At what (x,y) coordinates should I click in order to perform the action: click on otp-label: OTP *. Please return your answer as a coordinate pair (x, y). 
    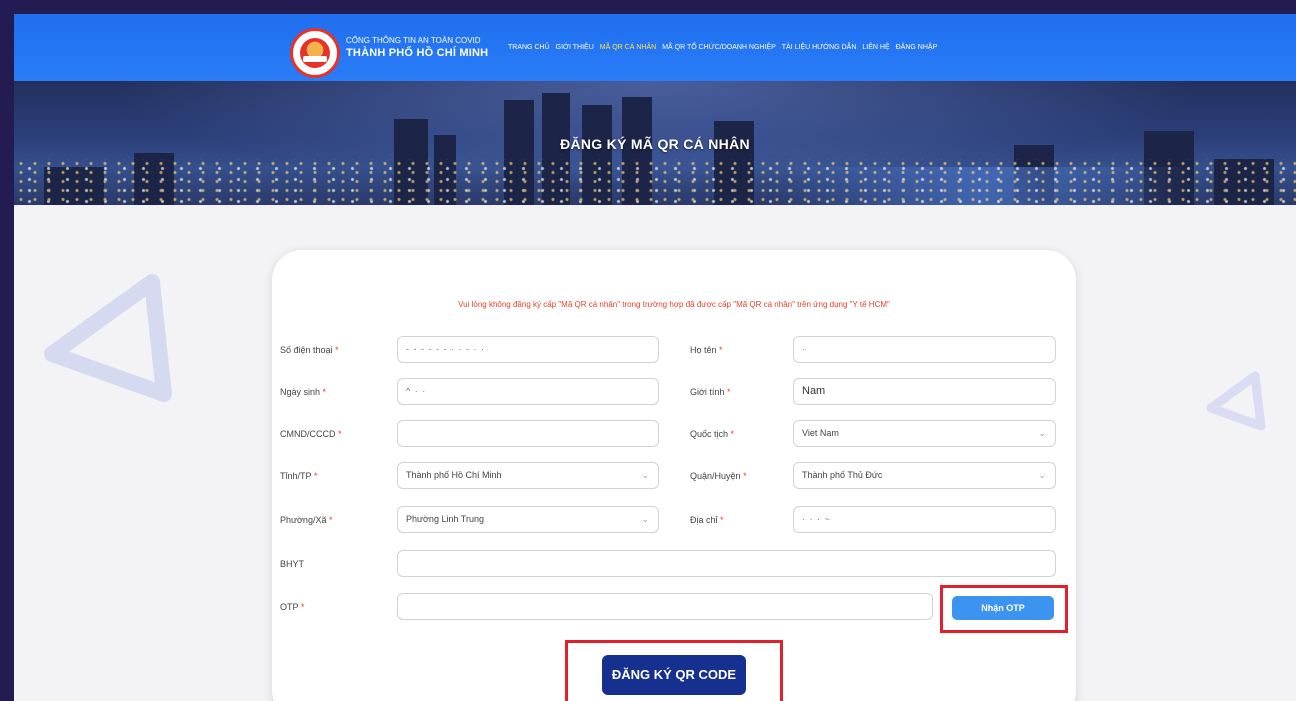
    Looking at the image, I should click on (292, 607).